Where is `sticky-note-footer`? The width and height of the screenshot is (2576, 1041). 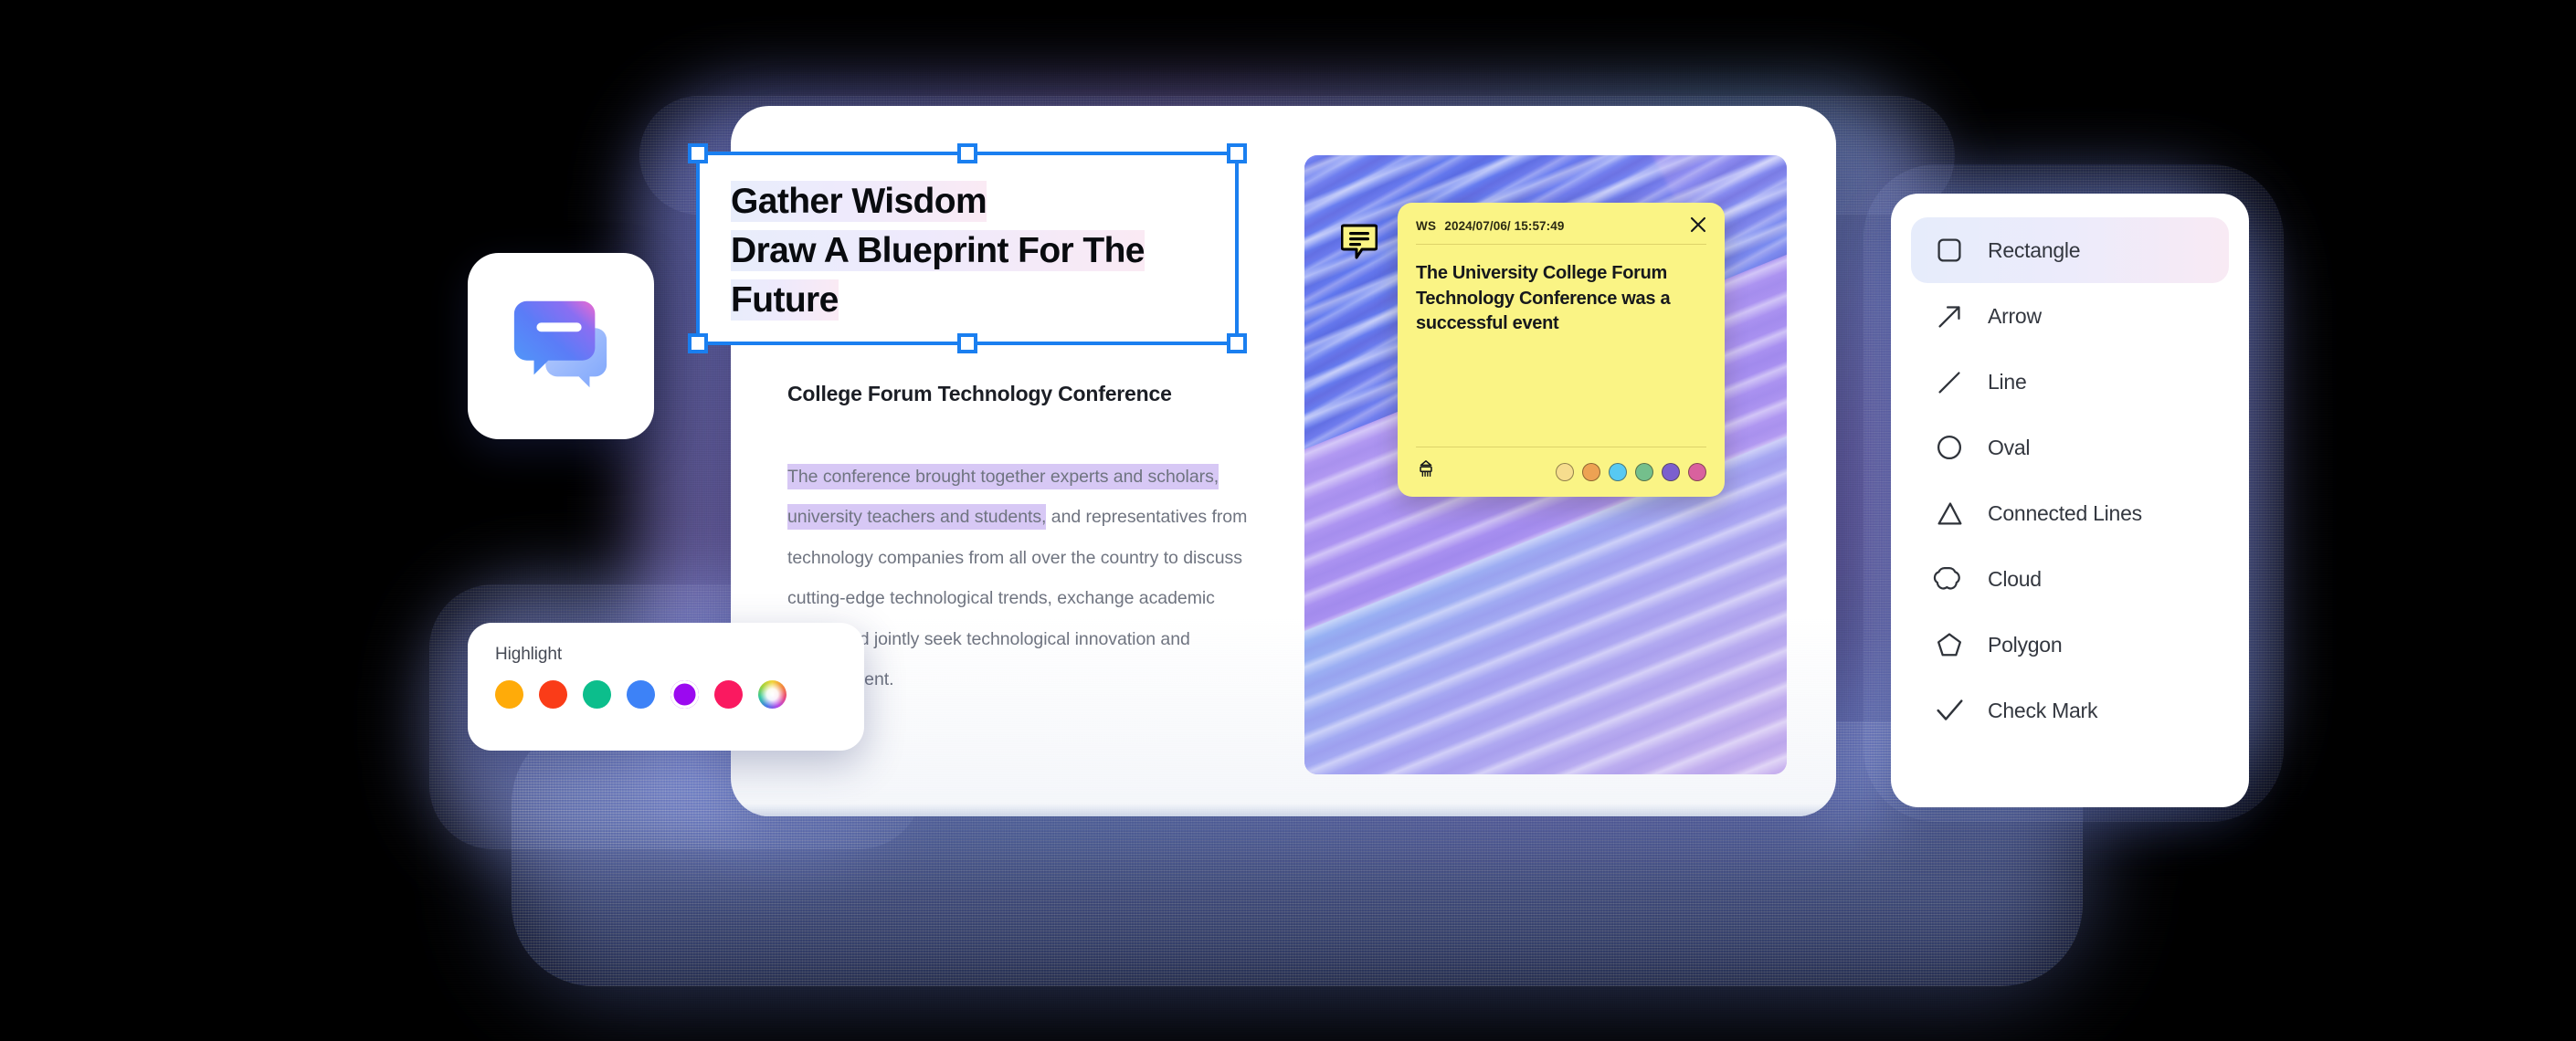
sticky-note-footer is located at coordinates (1561, 465).